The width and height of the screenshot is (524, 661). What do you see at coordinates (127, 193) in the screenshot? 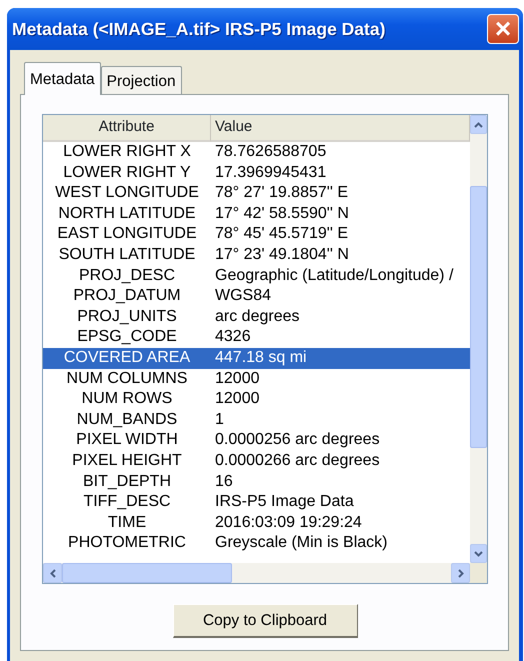
I see `attribute-cell-text: WEST LONGITUDE` at bounding box center [127, 193].